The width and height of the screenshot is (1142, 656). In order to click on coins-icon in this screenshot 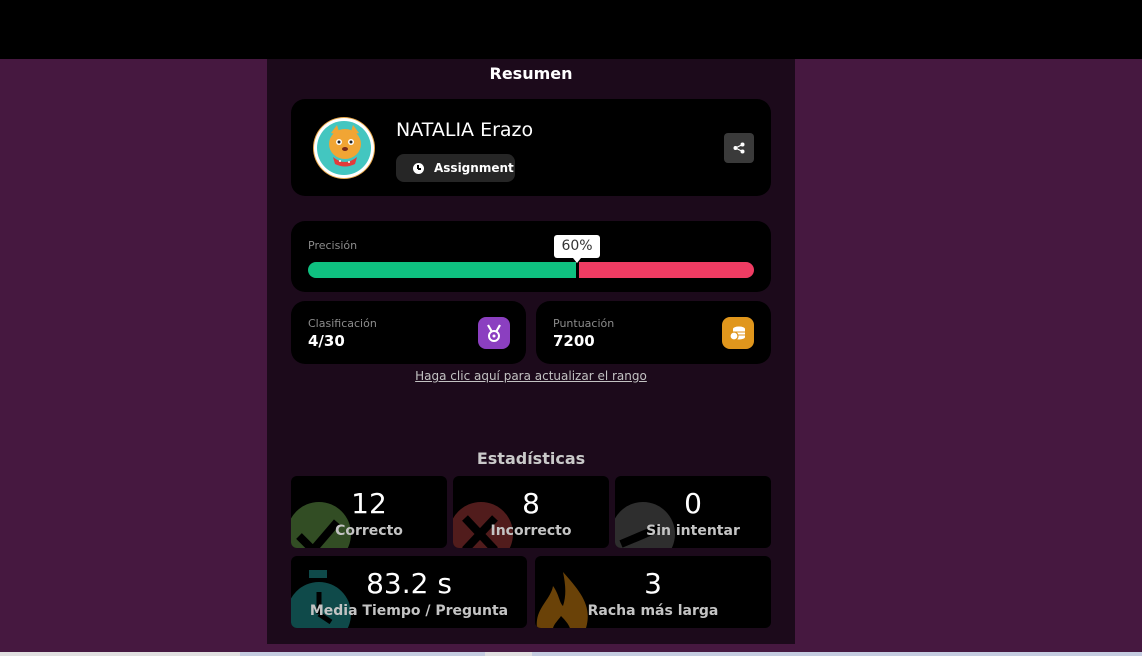, I will do `click(738, 333)`.